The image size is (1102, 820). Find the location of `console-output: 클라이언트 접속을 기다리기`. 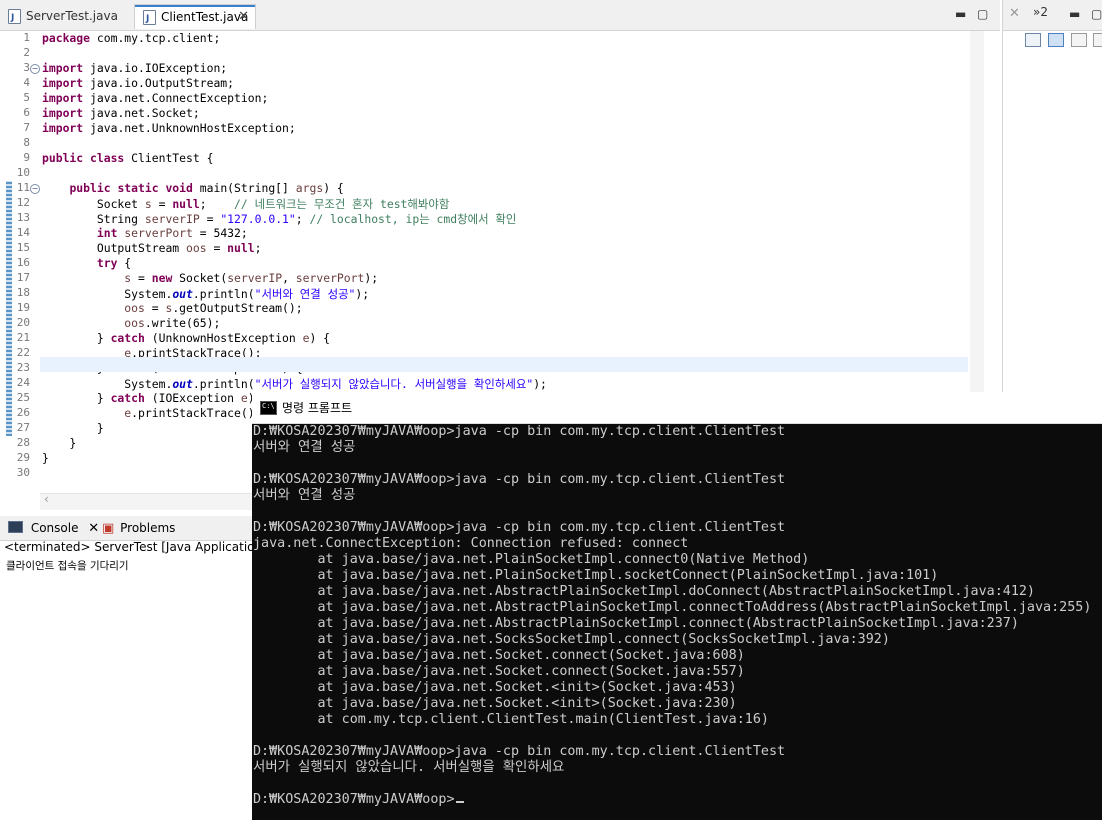

console-output: 클라이언트 접속을 기다리기 is located at coordinates (67, 566).